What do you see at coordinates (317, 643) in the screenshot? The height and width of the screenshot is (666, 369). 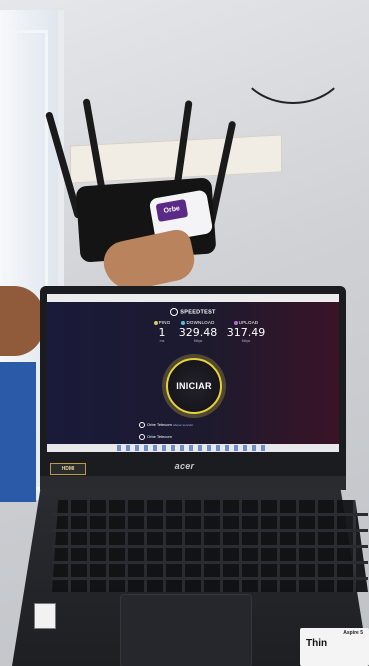 I see `model-sticker-text: Thin` at bounding box center [317, 643].